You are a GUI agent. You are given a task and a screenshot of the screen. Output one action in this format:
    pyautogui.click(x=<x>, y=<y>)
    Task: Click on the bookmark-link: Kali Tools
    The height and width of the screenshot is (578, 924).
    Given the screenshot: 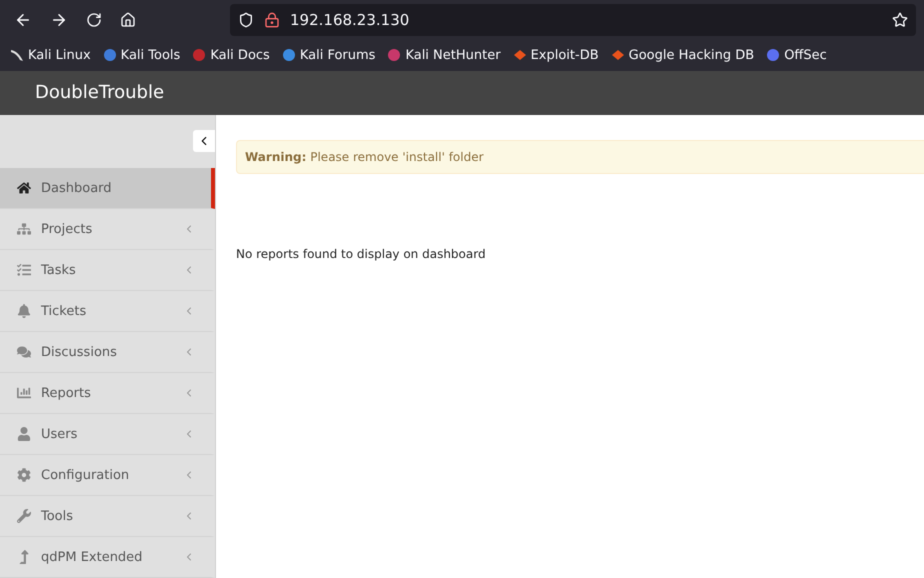 What is the action you would take?
    pyautogui.click(x=141, y=55)
    